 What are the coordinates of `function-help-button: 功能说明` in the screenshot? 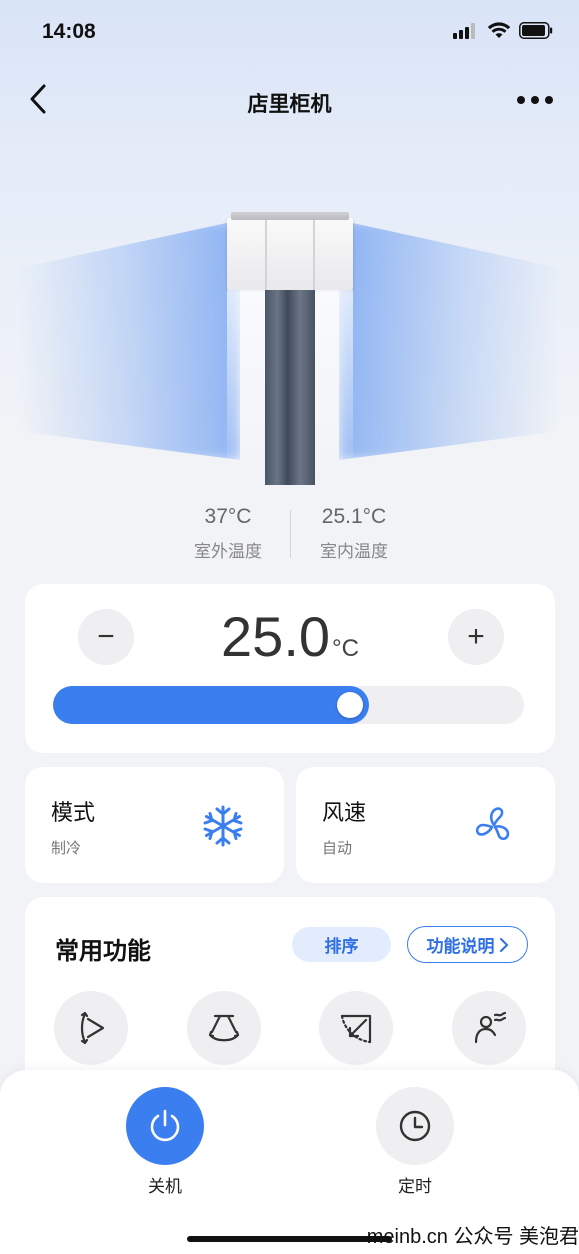 It's located at (467, 944).